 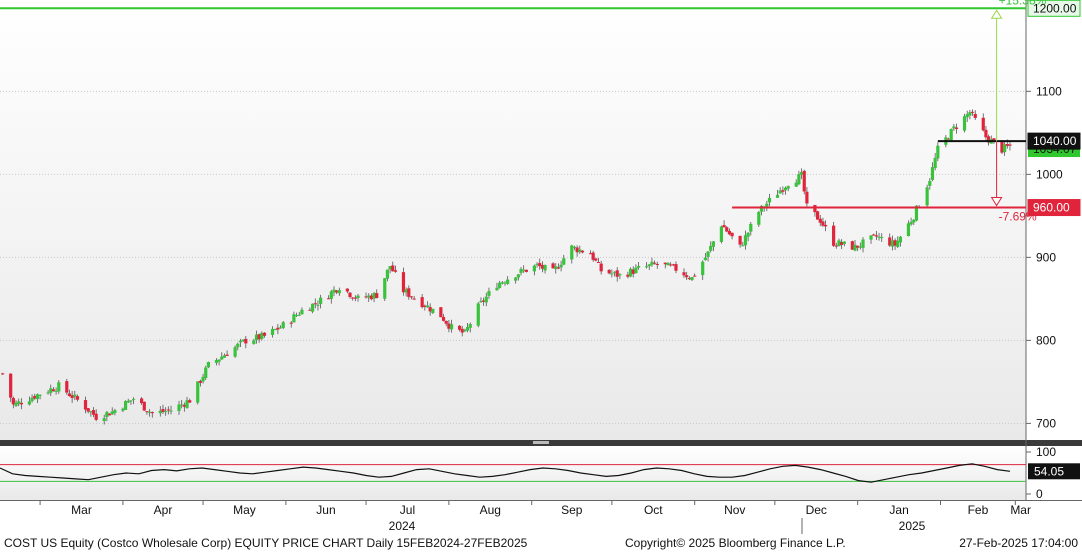 I want to click on separator-handle, so click(x=541, y=442).